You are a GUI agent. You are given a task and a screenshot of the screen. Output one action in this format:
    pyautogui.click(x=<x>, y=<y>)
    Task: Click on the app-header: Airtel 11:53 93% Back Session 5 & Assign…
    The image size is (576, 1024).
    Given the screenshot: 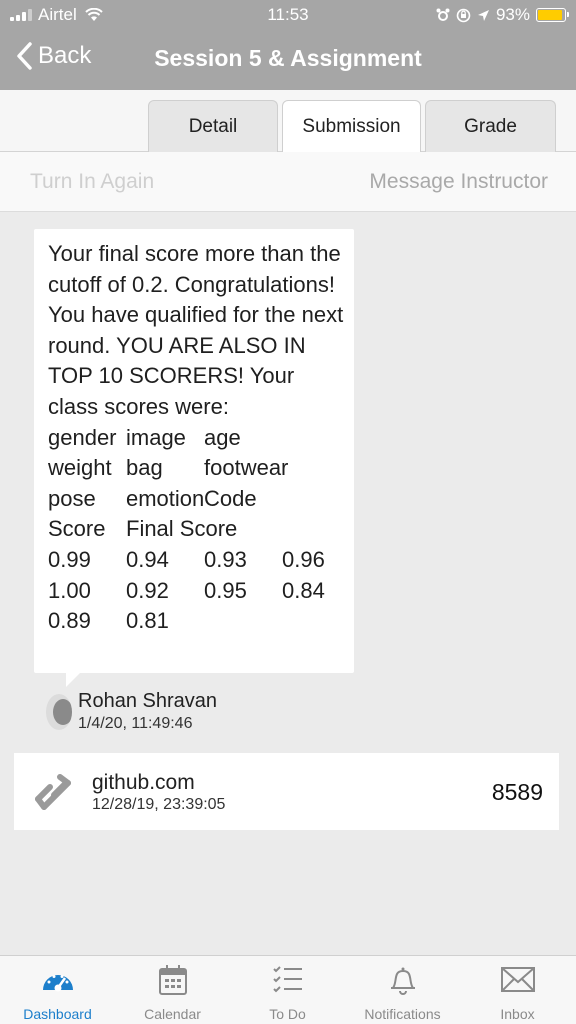 What is the action you would take?
    pyautogui.click(x=288, y=45)
    